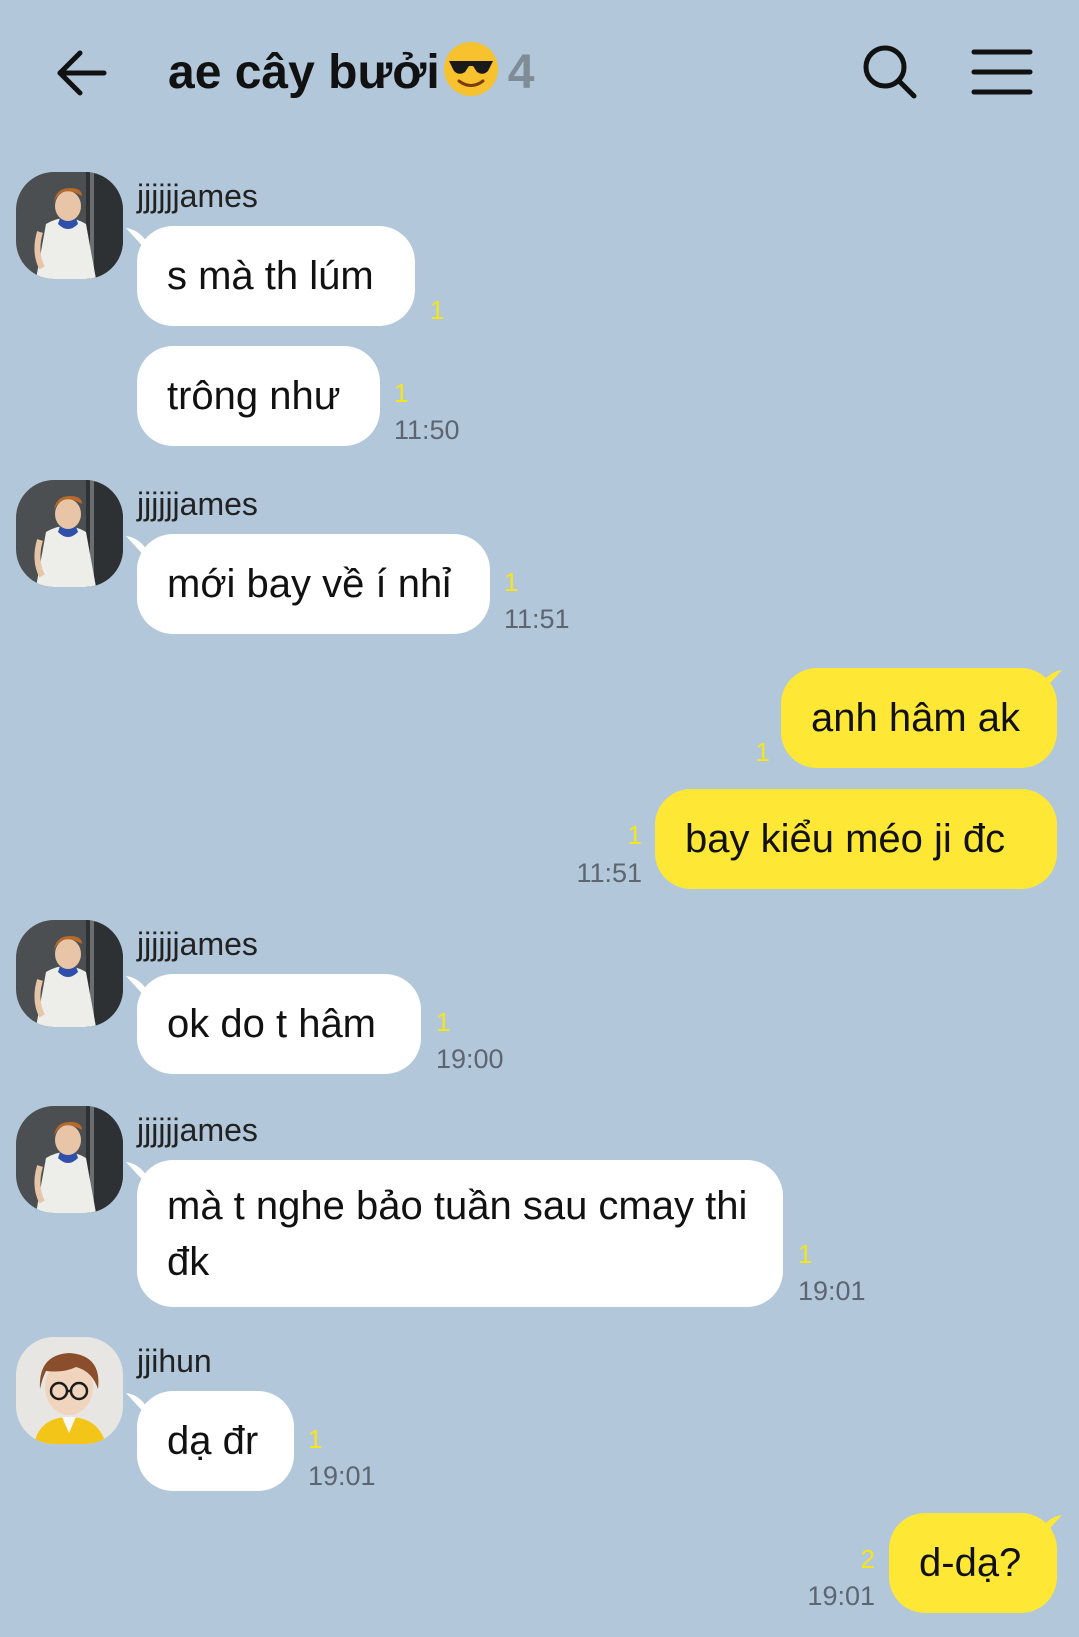 This screenshot has width=1079, height=1637. I want to click on search-icon, so click(890, 72).